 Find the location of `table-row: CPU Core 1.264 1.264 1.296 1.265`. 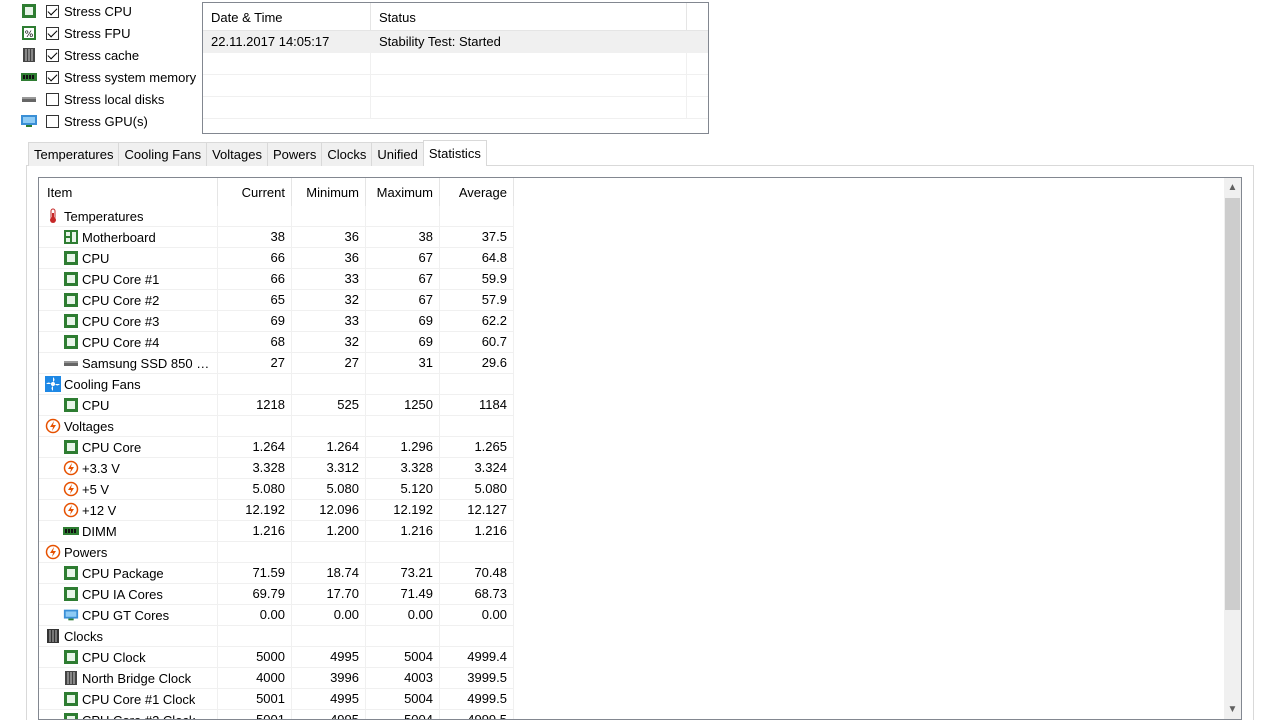

table-row: CPU Core 1.264 1.264 1.296 1.265 is located at coordinates (640, 447).